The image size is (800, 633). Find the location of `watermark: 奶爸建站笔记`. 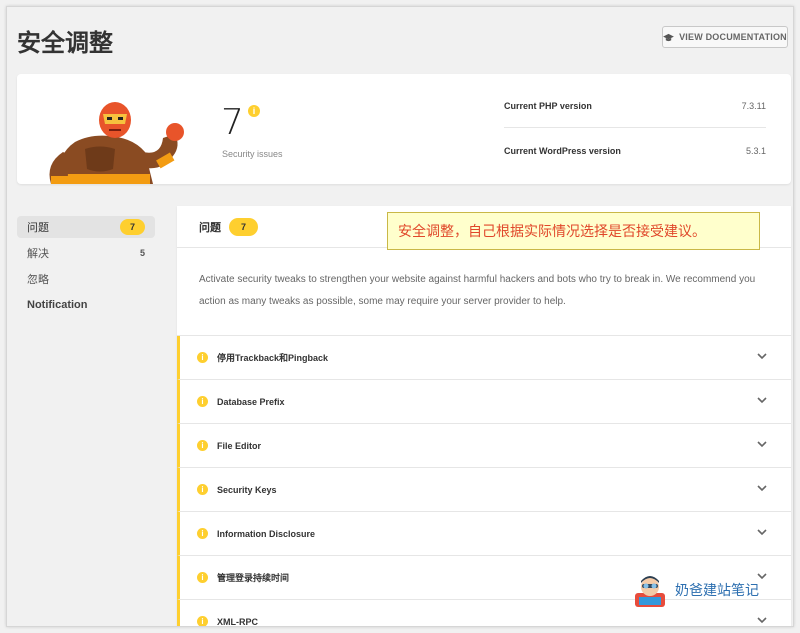

watermark: 奶爸建站笔记 is located at coordinates (706, 590).